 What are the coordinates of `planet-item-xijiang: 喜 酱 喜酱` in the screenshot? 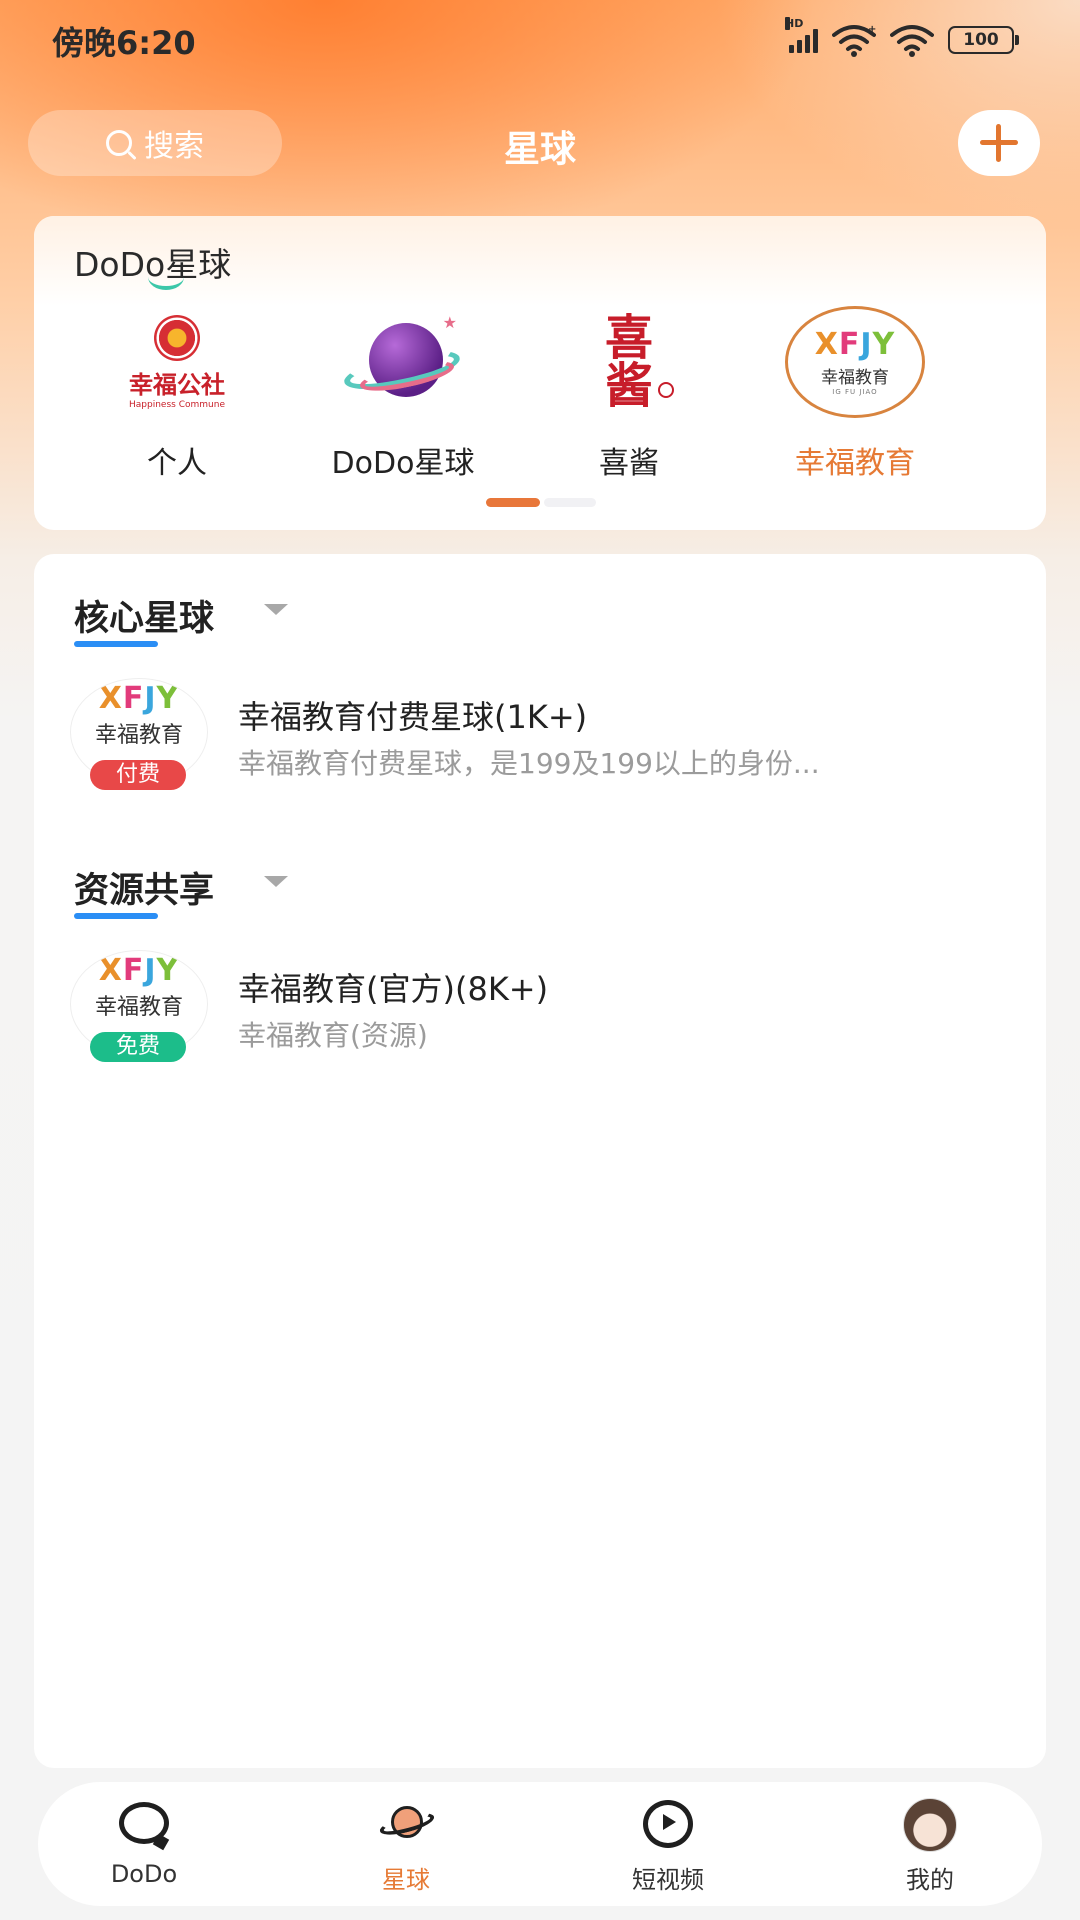 It's located at (629, 392).